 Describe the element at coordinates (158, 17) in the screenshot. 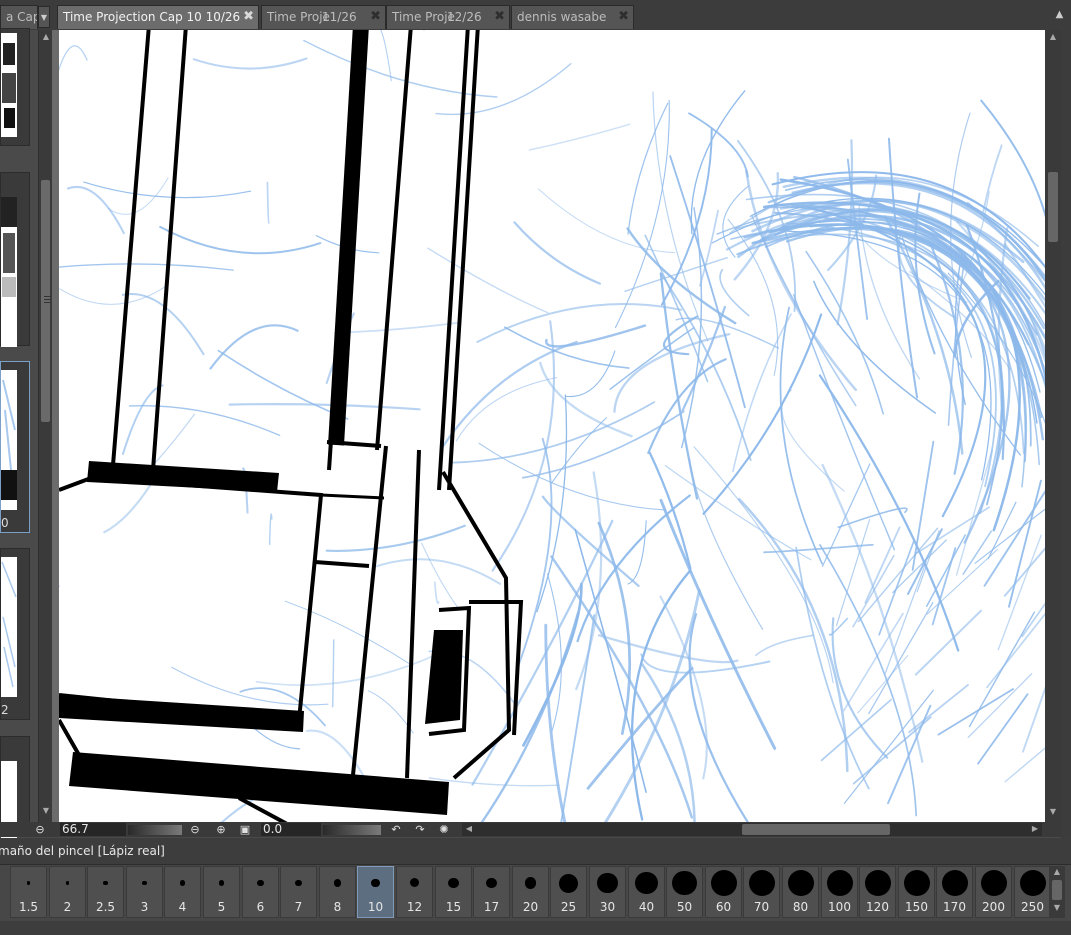

I see `tab-time-projection-cap-10: Time Projection Cap 10 10/26 ✖` at that location.